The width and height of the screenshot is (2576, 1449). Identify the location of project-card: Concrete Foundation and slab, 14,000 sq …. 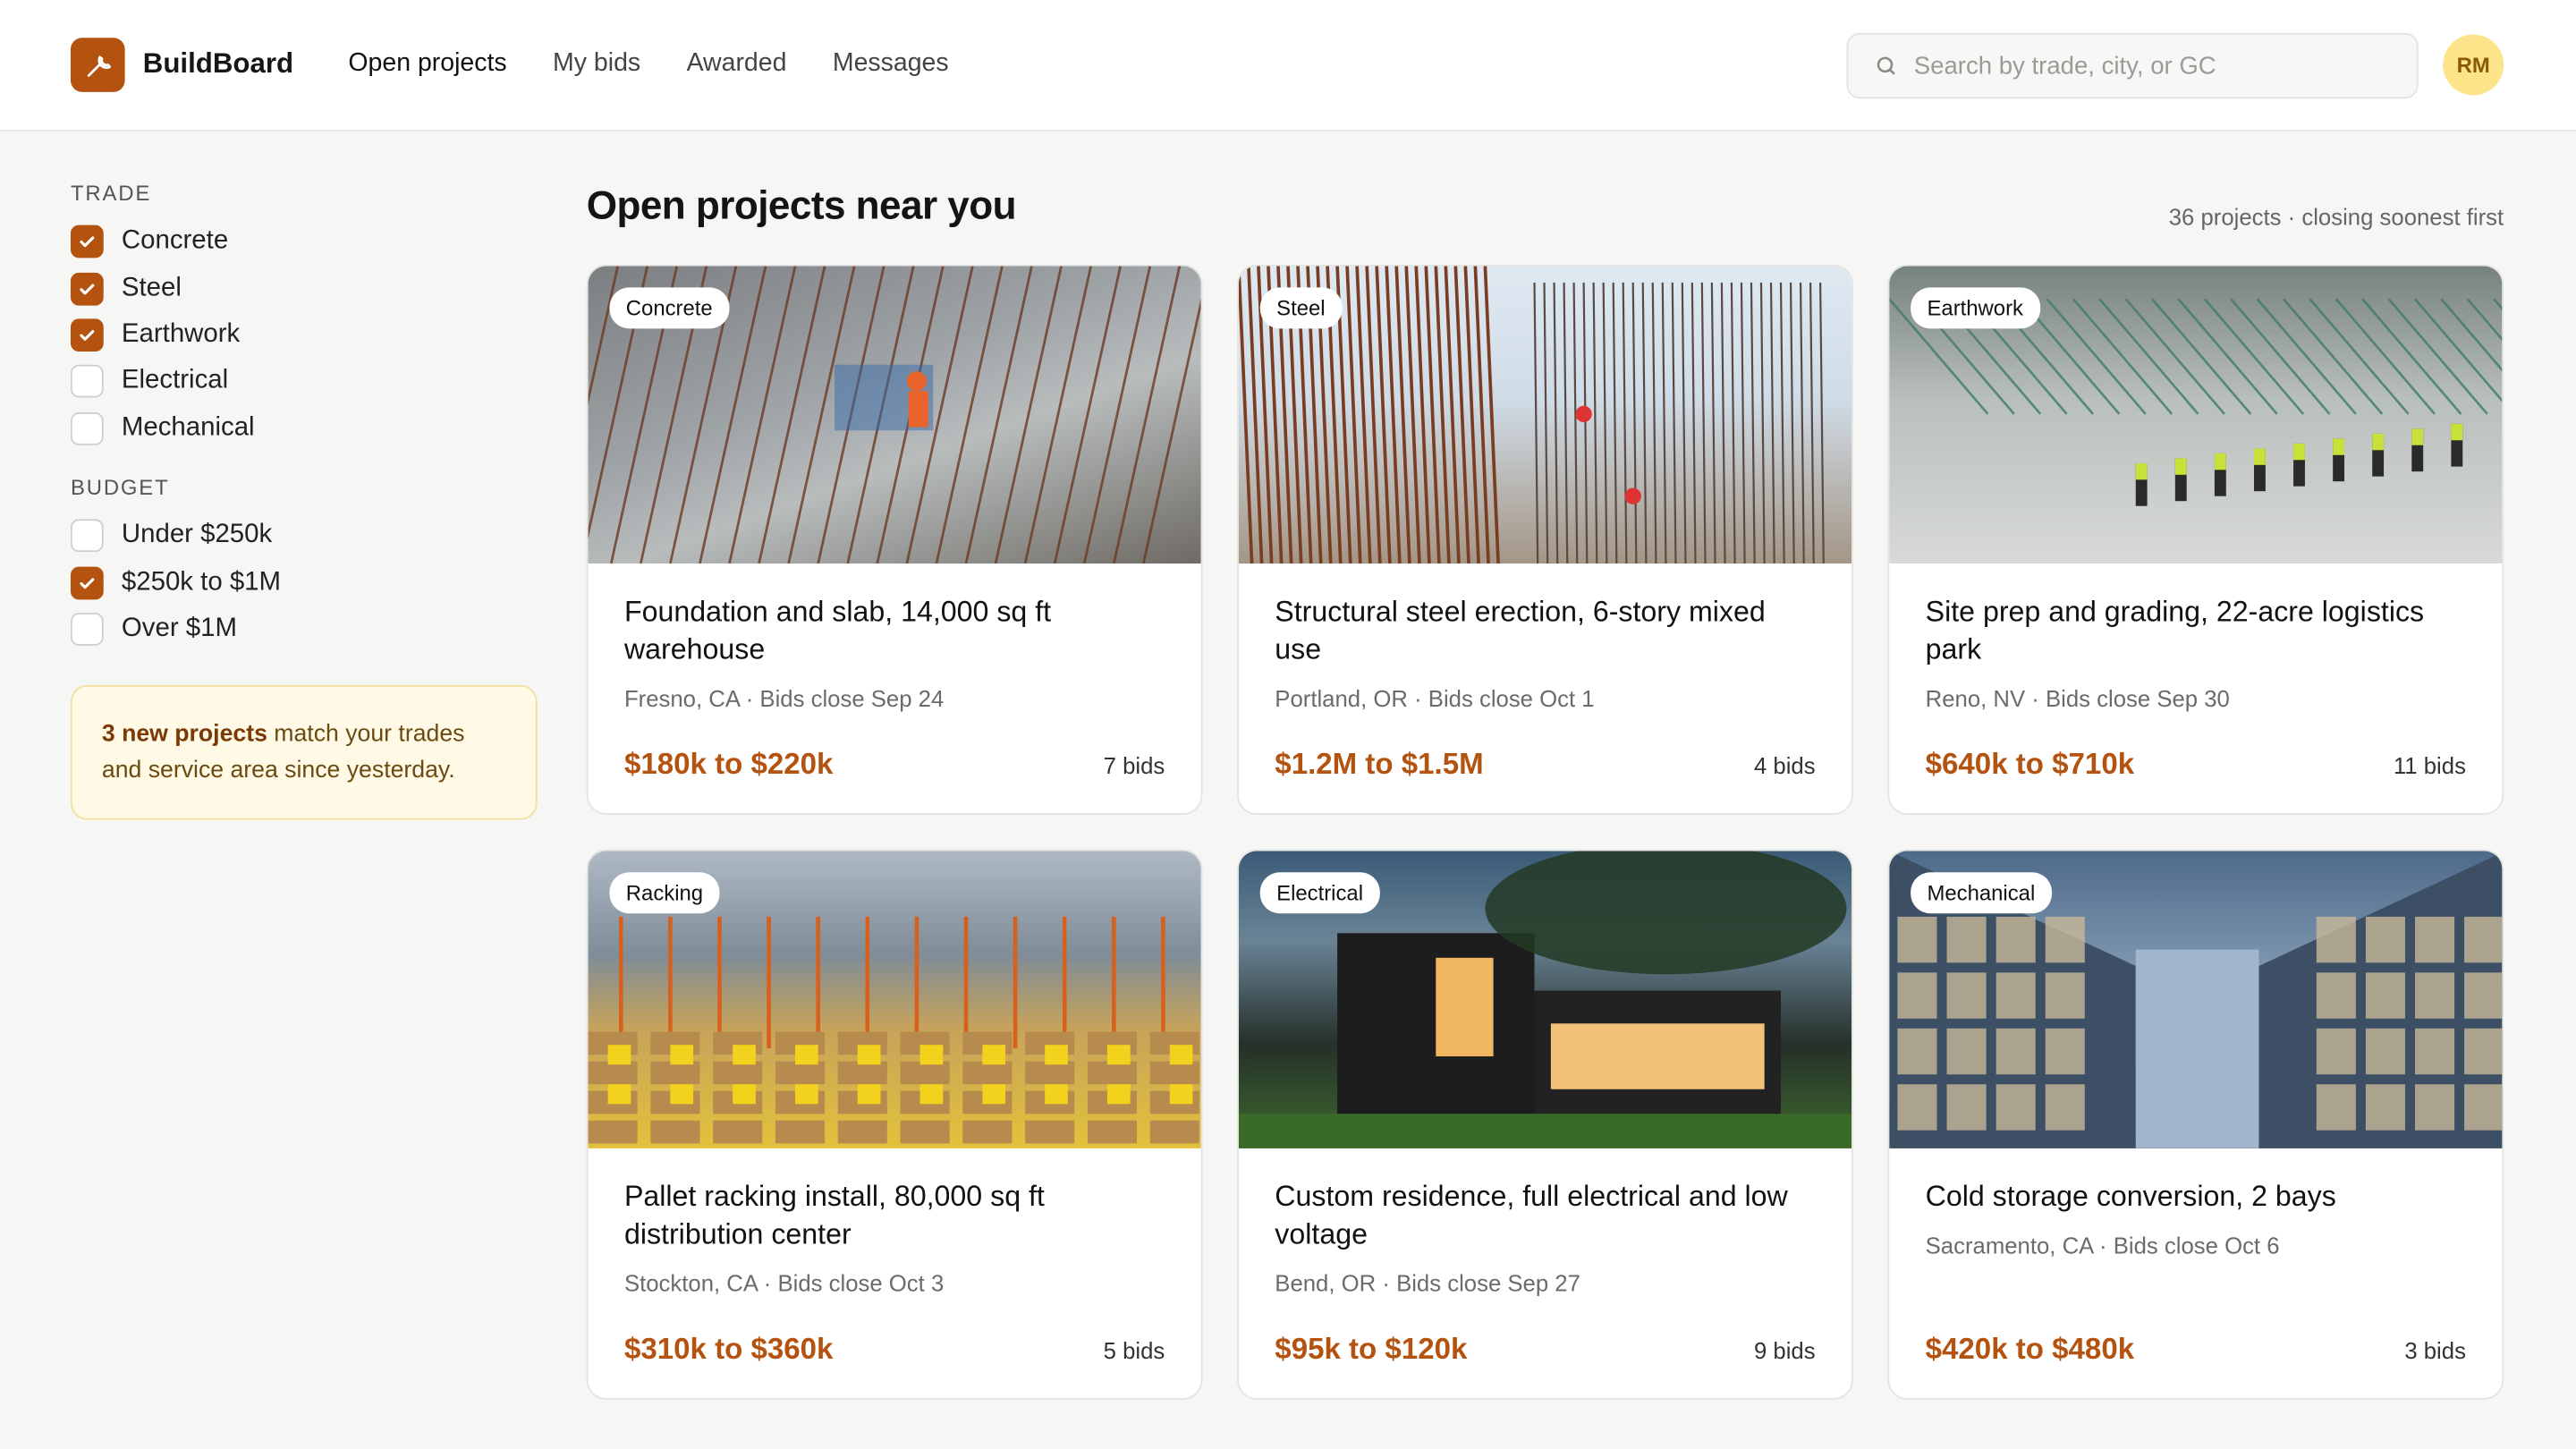
(894, 540).